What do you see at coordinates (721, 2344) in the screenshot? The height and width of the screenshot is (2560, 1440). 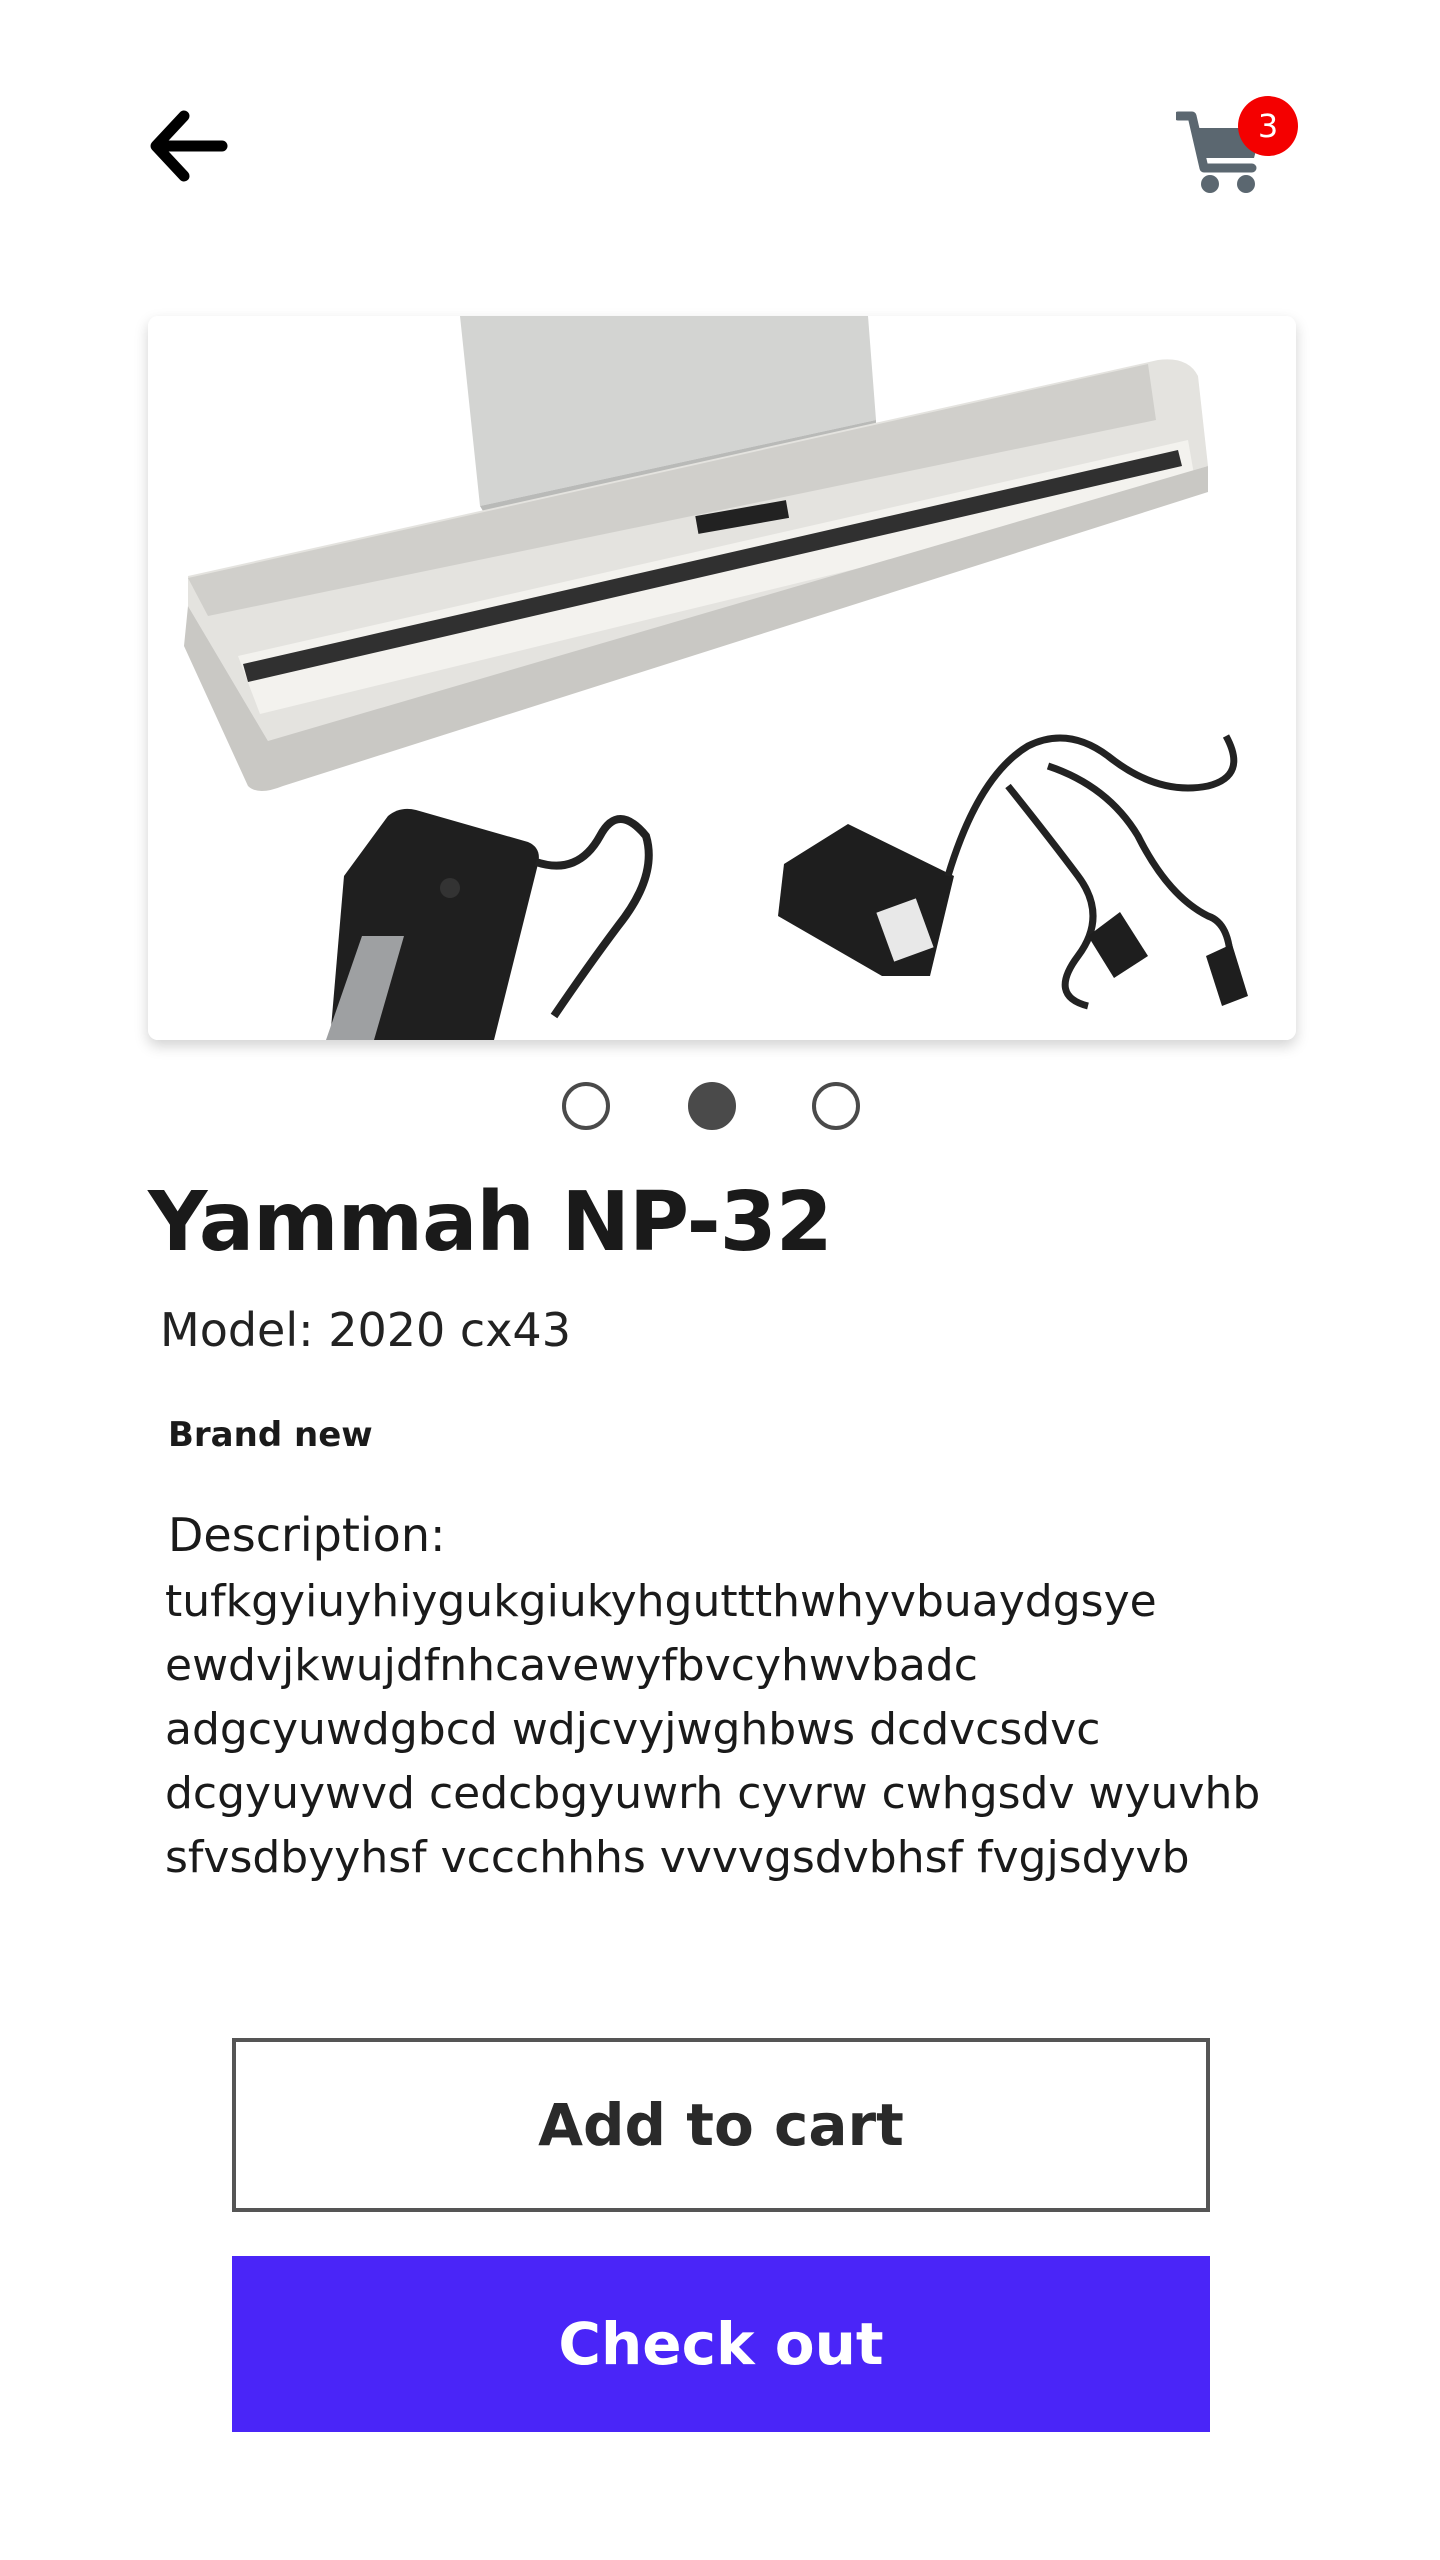 I see `check-out-button: Check out` at bounding box center [721, 2344].